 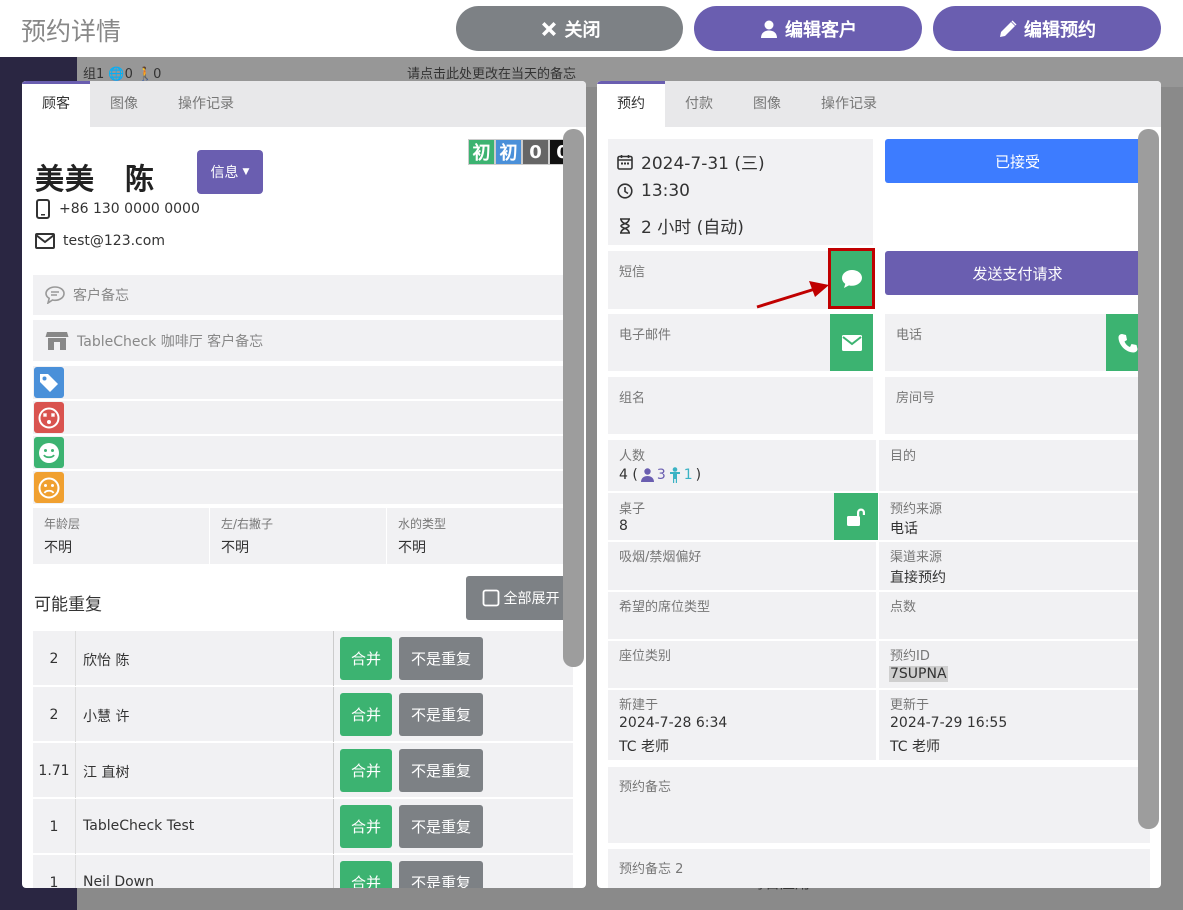 What do you see at coordinates (645, 335) in the screenshot?
I see `email-label: 电子邮件` at bounding box center [645, 335].